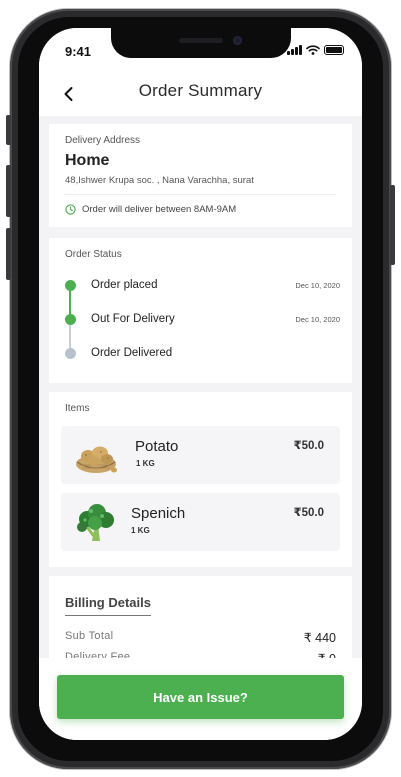  Describe the element at coordinates (8, 130) in the screenshot. I see `mute-switch` at that location.